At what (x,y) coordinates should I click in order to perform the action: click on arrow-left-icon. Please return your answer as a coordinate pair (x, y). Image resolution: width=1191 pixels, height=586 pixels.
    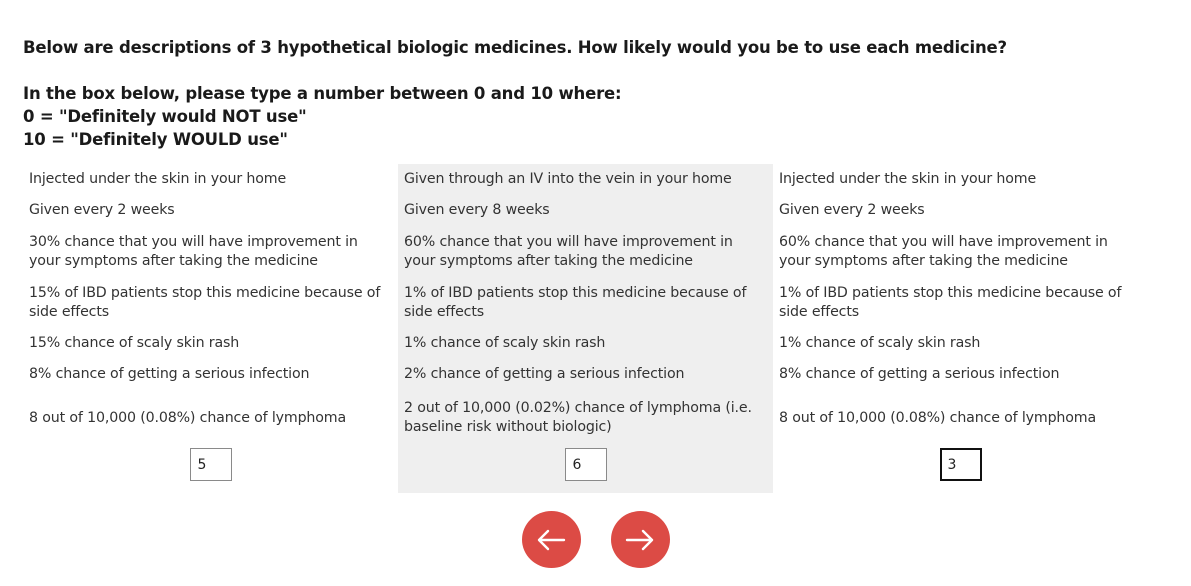
    Looking at the image, I should click on (551, 539).